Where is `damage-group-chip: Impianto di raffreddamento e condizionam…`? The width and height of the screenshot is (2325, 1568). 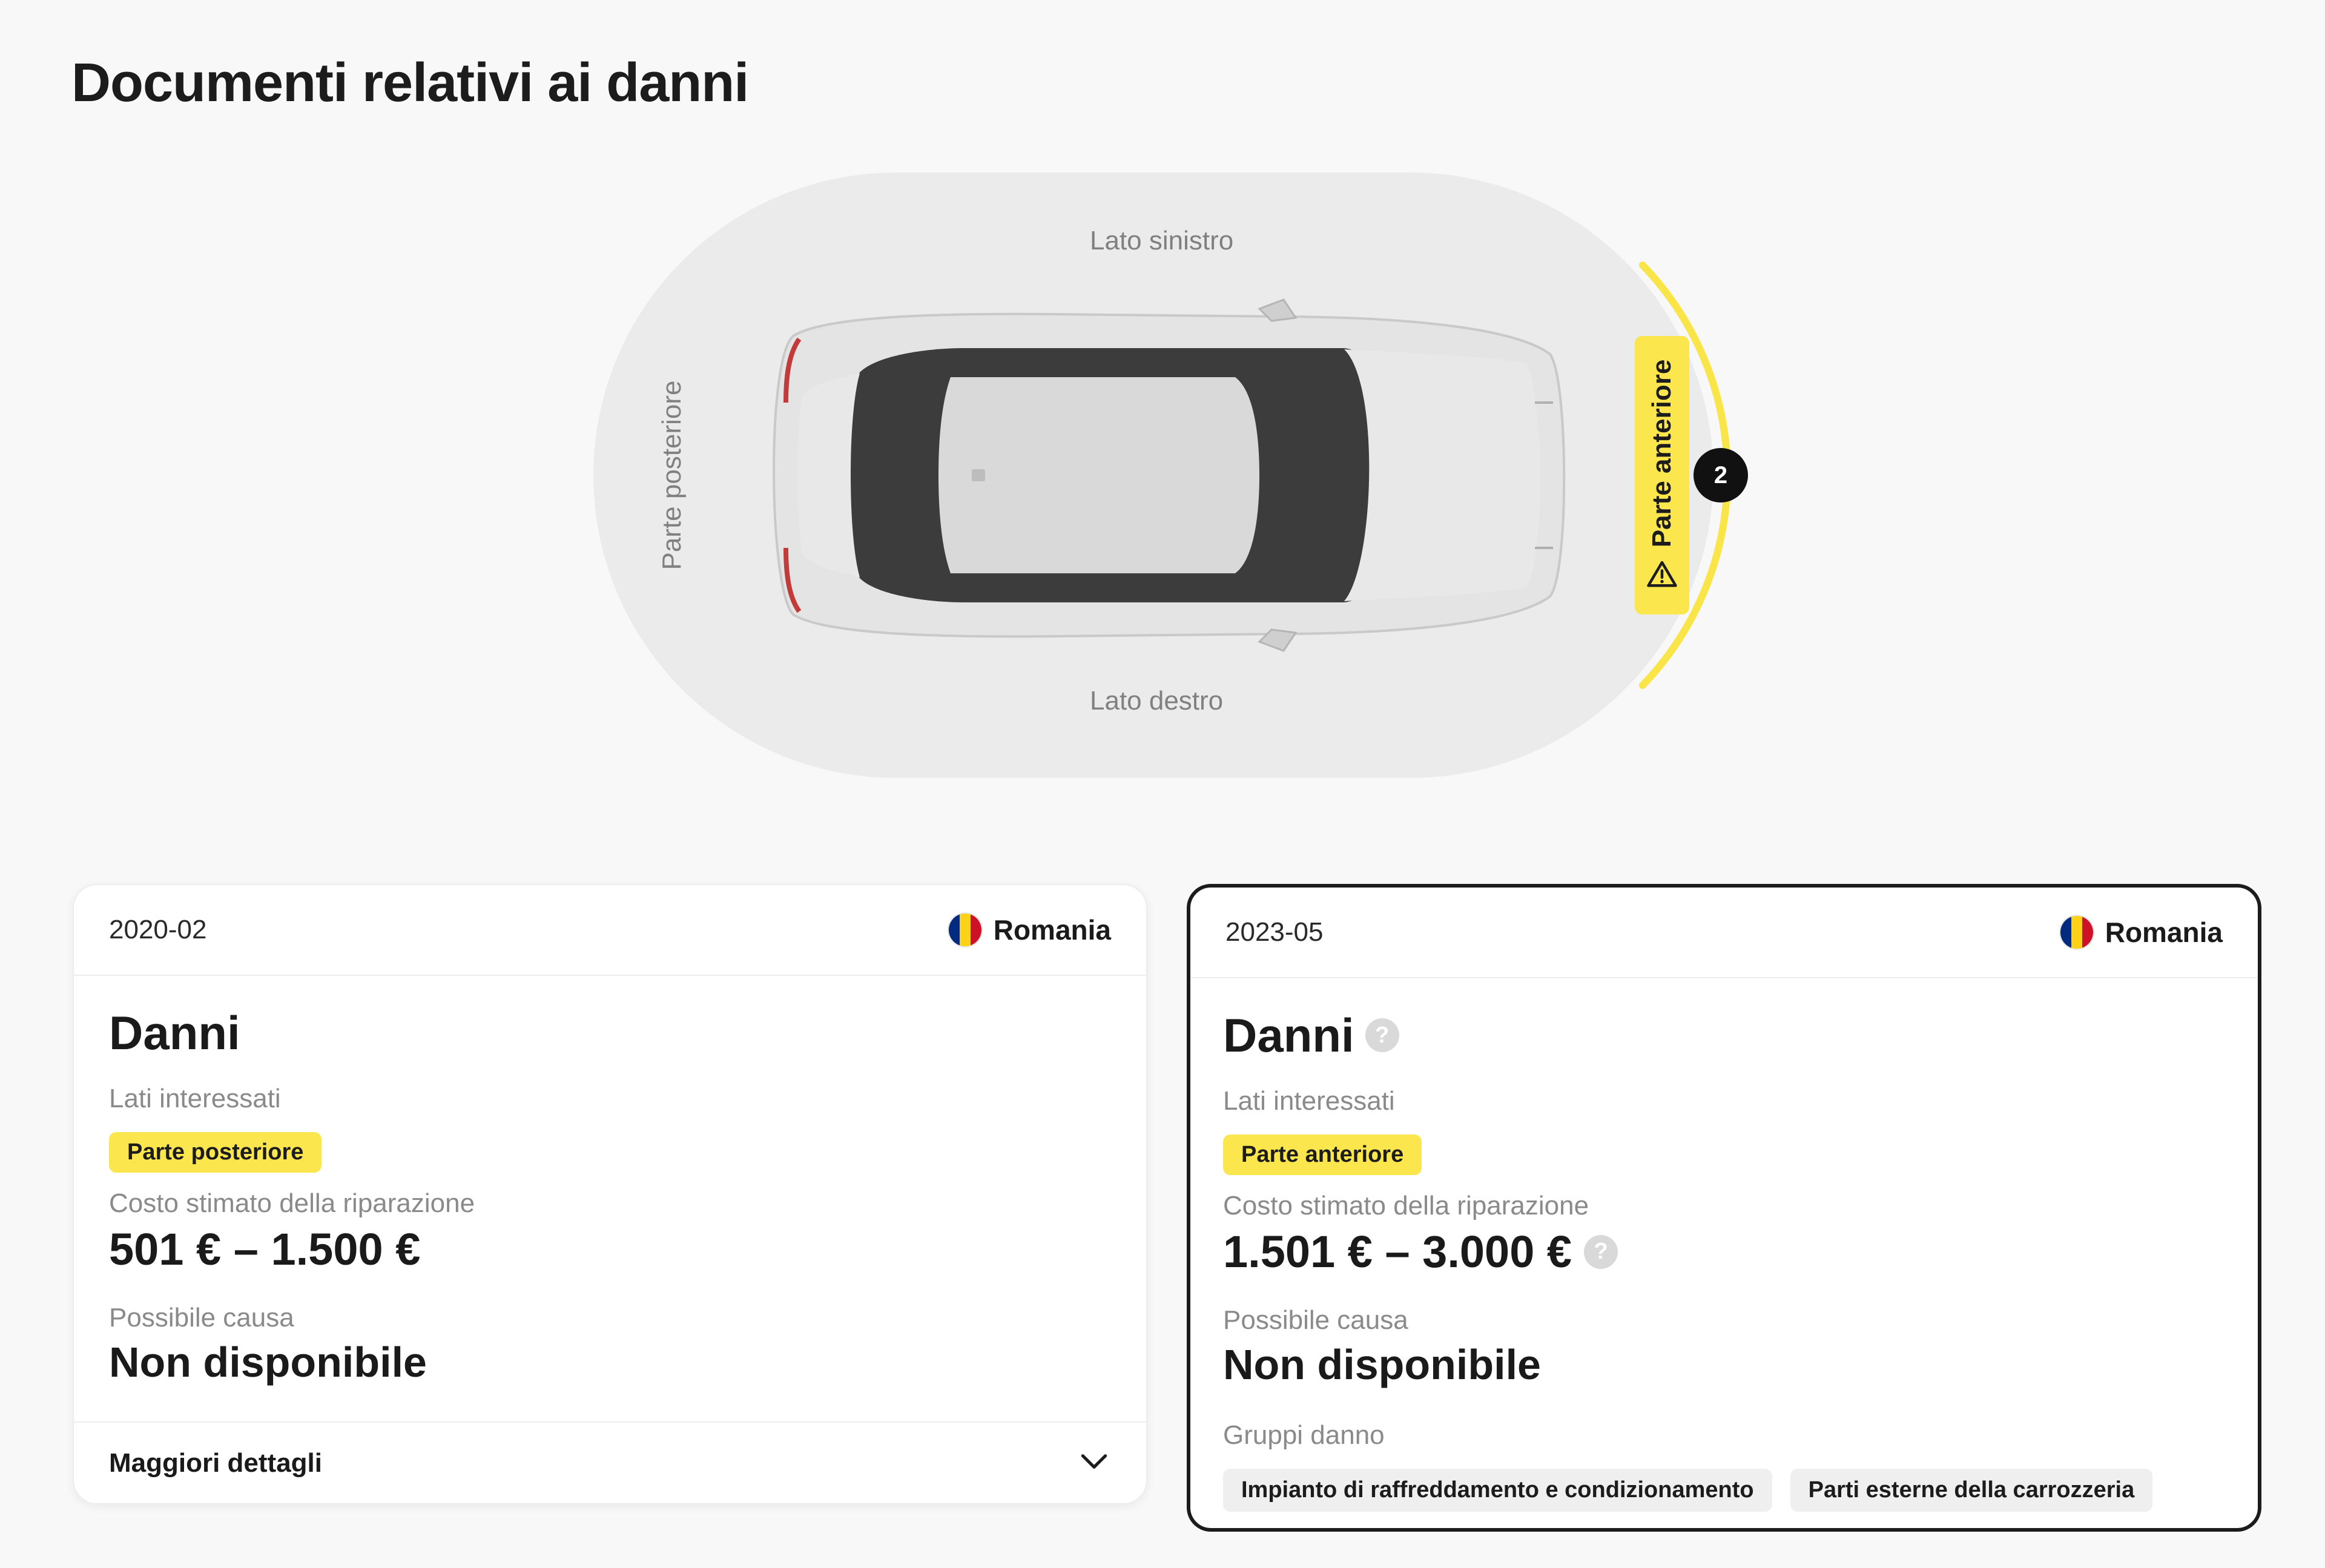
damage-group-chip: Impianto di raffreddamento e condizionam… is located at coordinates (1498, 1490).